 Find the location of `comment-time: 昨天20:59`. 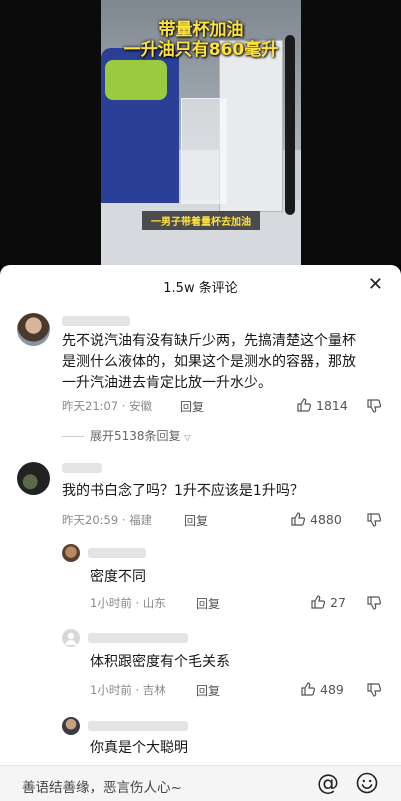

comment-time: 昨天20:59 is located at coordinates (90, 520).